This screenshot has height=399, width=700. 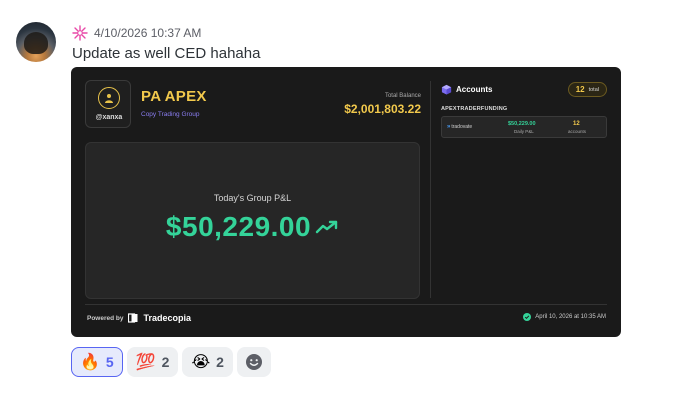 What do you see at coordinates (80, 33) in the screenshot?
I see `sparkle-icon` at bounding box center [80, 33].